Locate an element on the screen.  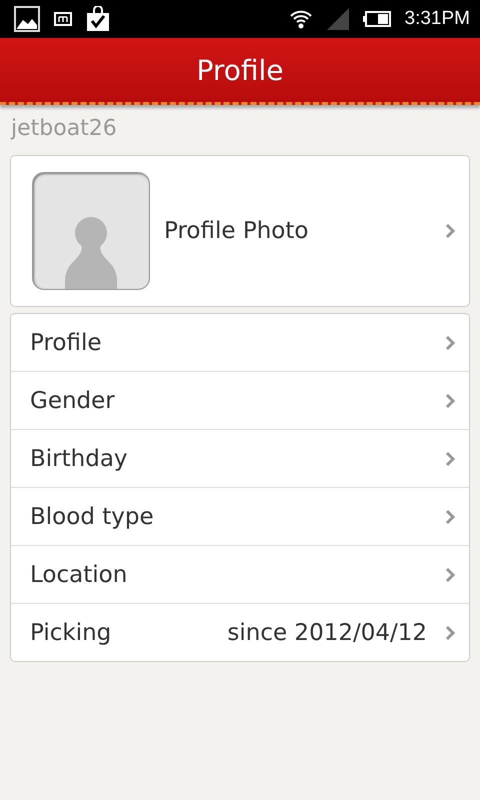
row-label: Location is located at coordinates (79, 575).